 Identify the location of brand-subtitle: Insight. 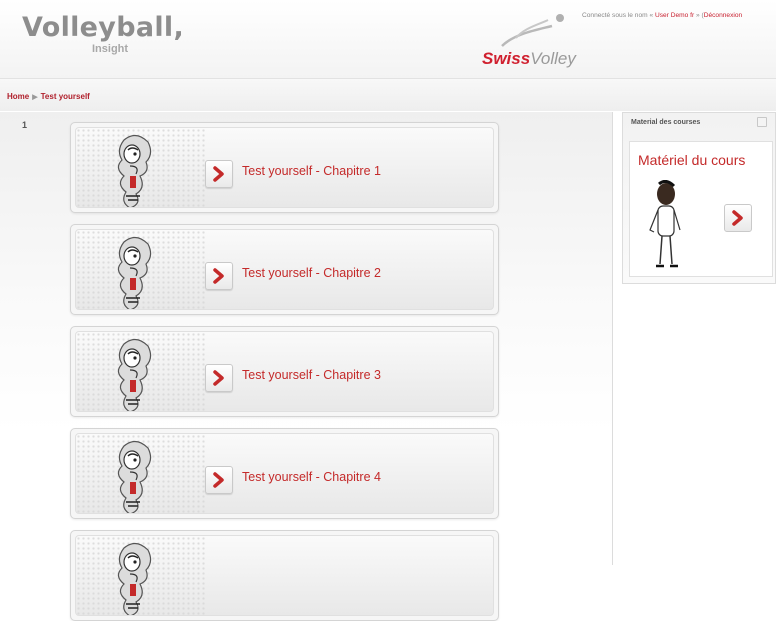
(110, 49).